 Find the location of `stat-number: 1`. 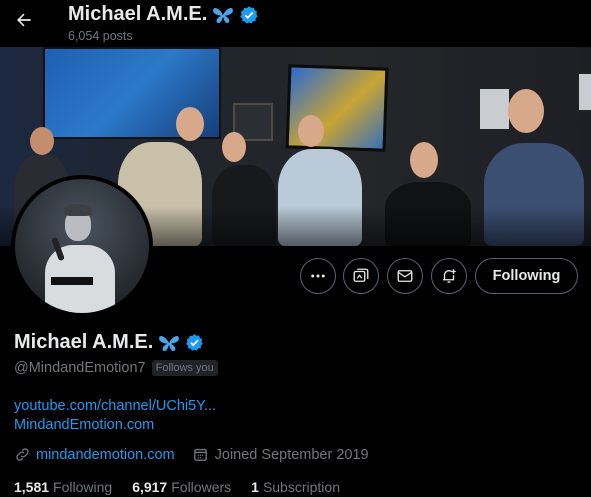

stat-number: 1 is located at coordinates (255, 487).